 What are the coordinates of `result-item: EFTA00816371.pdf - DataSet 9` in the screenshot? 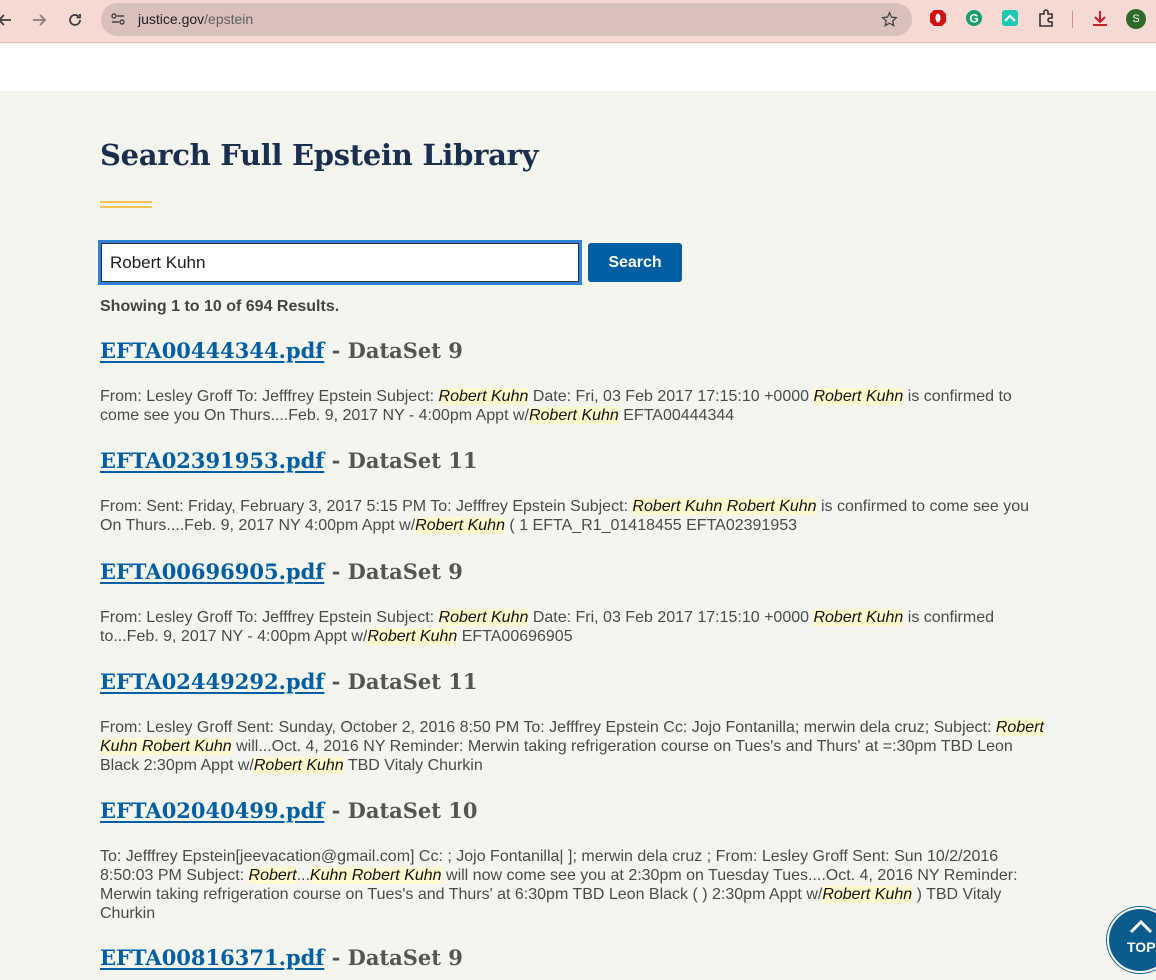 It's located at (580, 957).